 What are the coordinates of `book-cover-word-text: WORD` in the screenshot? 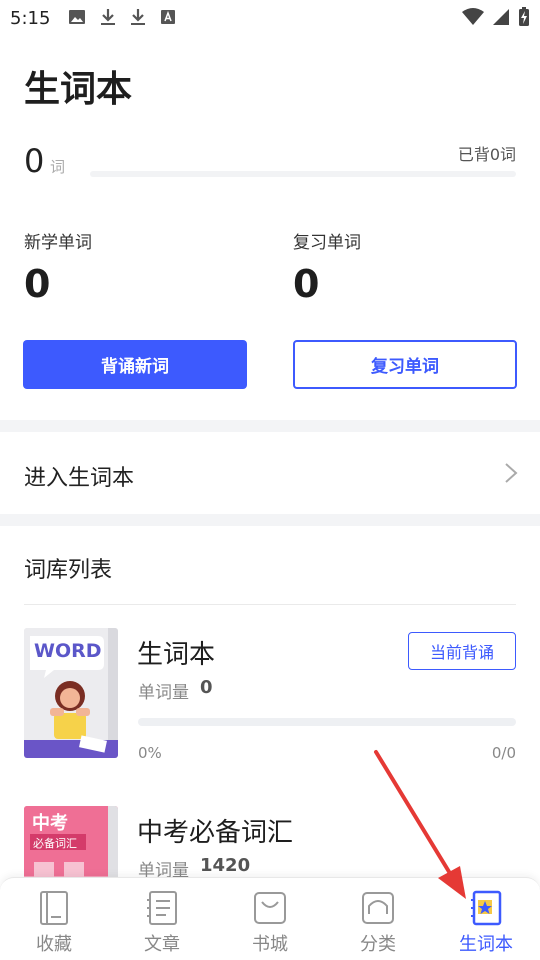 It's located at (68, 651).